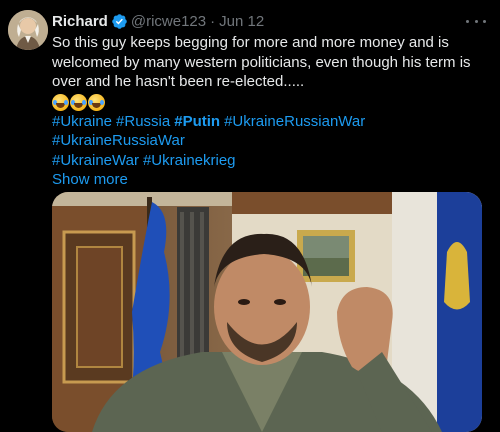 The image size is (500, 432). What do you see at coordinates (241, 21) in the screenshot?
I see `tweet-date: Jun 12` at bounding box center [241, 21].